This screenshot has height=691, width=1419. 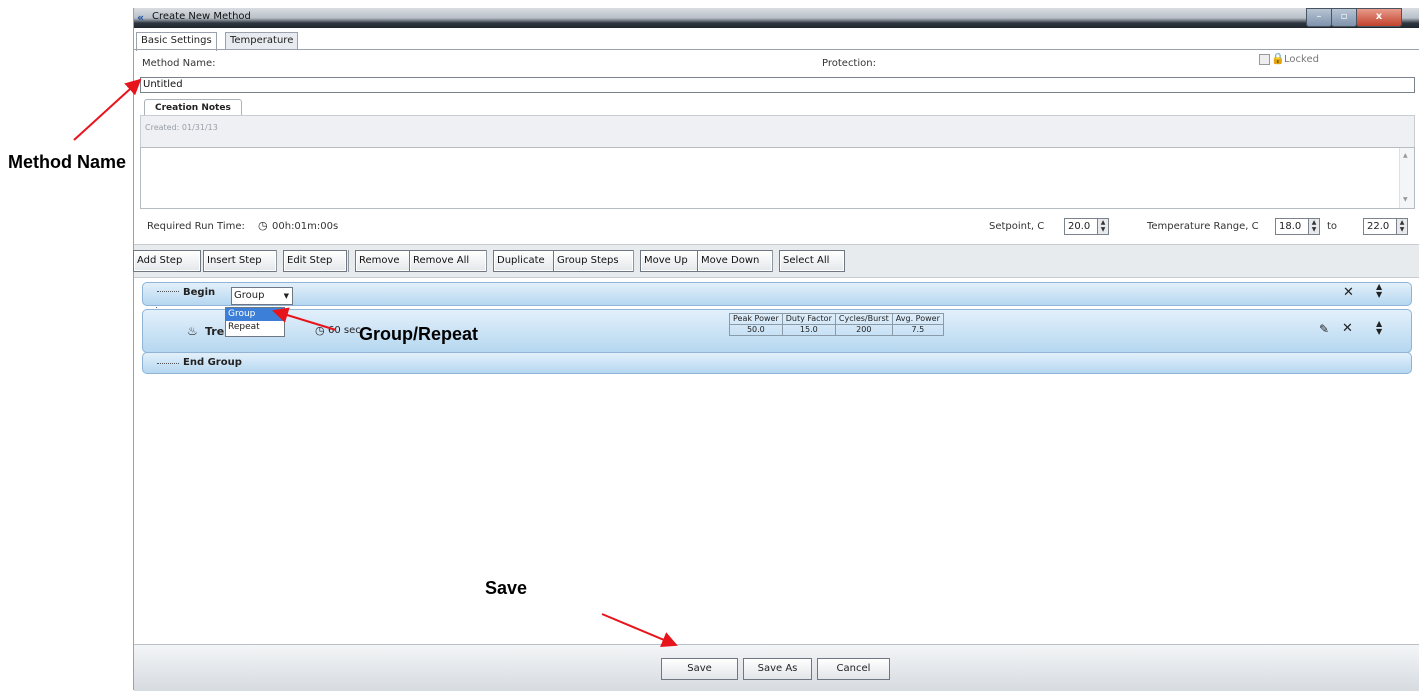 What do you see at coordinates (304, 319) in the screenshot?
I see `arrow-to-group-select` at bounding box center [304, 319].